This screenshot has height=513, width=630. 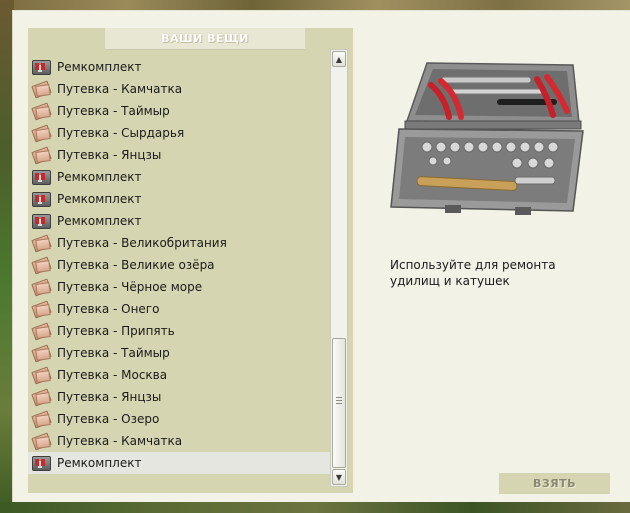 What do you see at coordinates (487, 138) in the screenshot?
I see `toolbox-icon` at bounding box center [487, 138].